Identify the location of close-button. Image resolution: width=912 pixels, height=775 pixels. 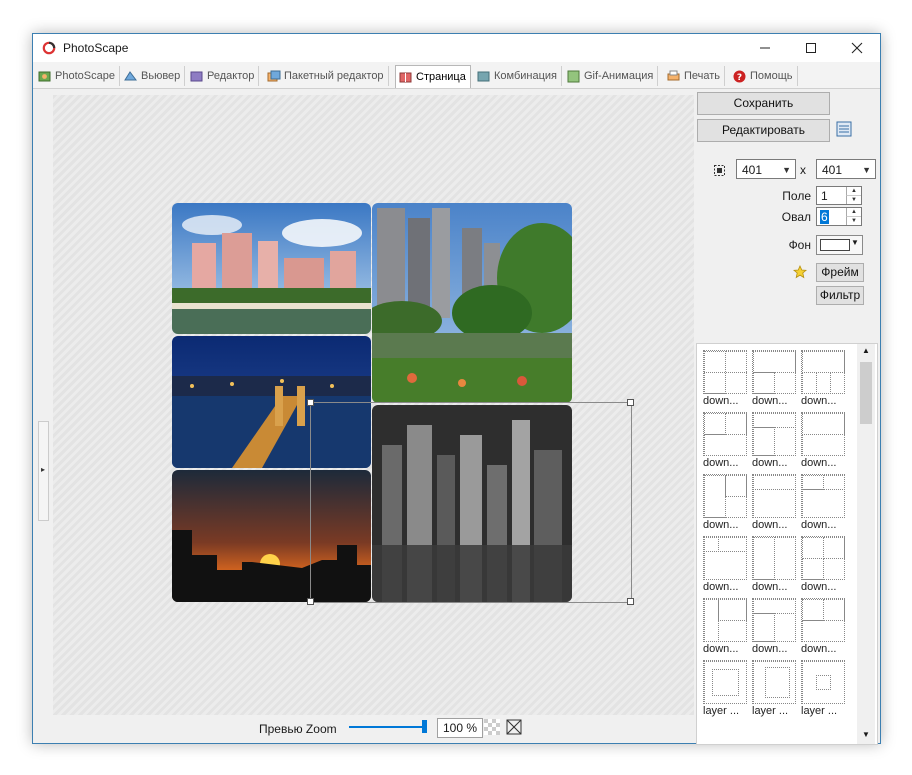
(857, 48).